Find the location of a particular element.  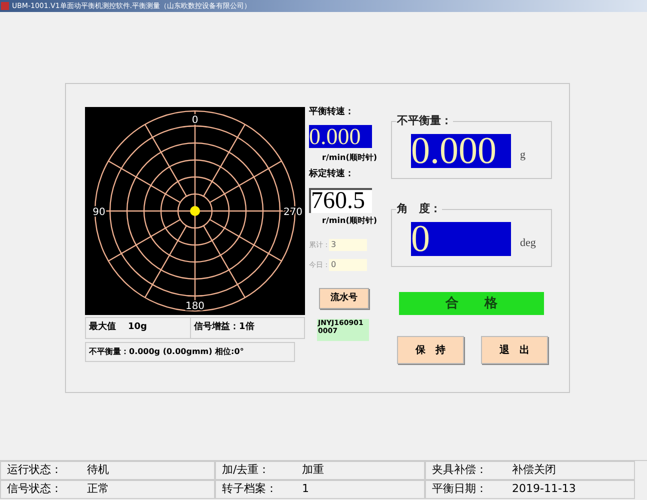

action-button: 保 持 is located at coordinates (430, 350).